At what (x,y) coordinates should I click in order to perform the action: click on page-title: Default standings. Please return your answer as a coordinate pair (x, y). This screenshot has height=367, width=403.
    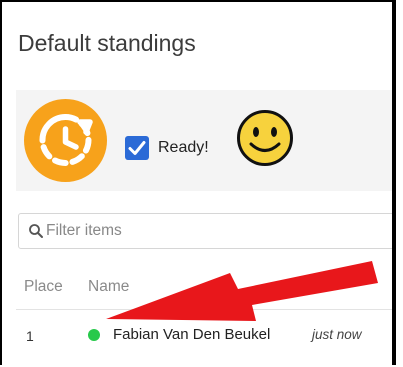
    Looking at the image, I should click on (107, 43).